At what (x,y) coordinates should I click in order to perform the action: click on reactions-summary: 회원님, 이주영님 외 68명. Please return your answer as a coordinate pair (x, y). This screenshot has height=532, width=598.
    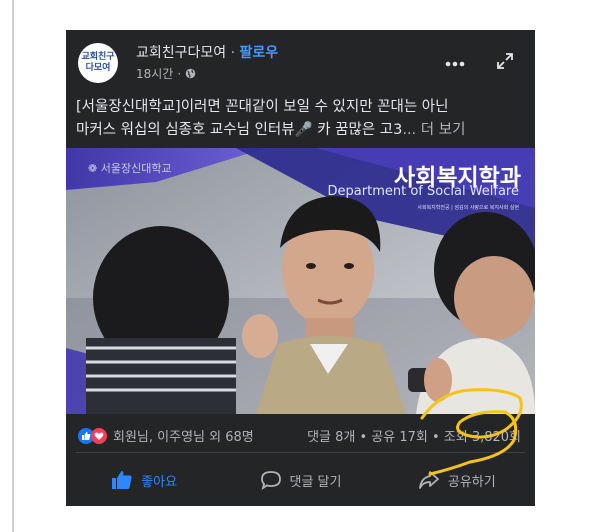
    Looking at the image, I should click on (166, 435).